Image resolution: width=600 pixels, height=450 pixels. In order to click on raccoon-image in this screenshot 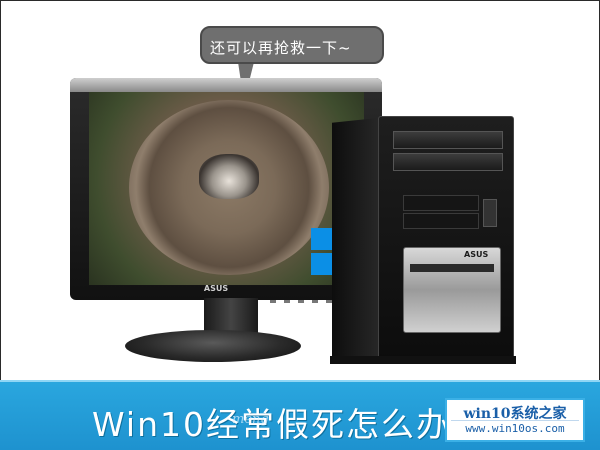, I will do `click(229, 176)`.